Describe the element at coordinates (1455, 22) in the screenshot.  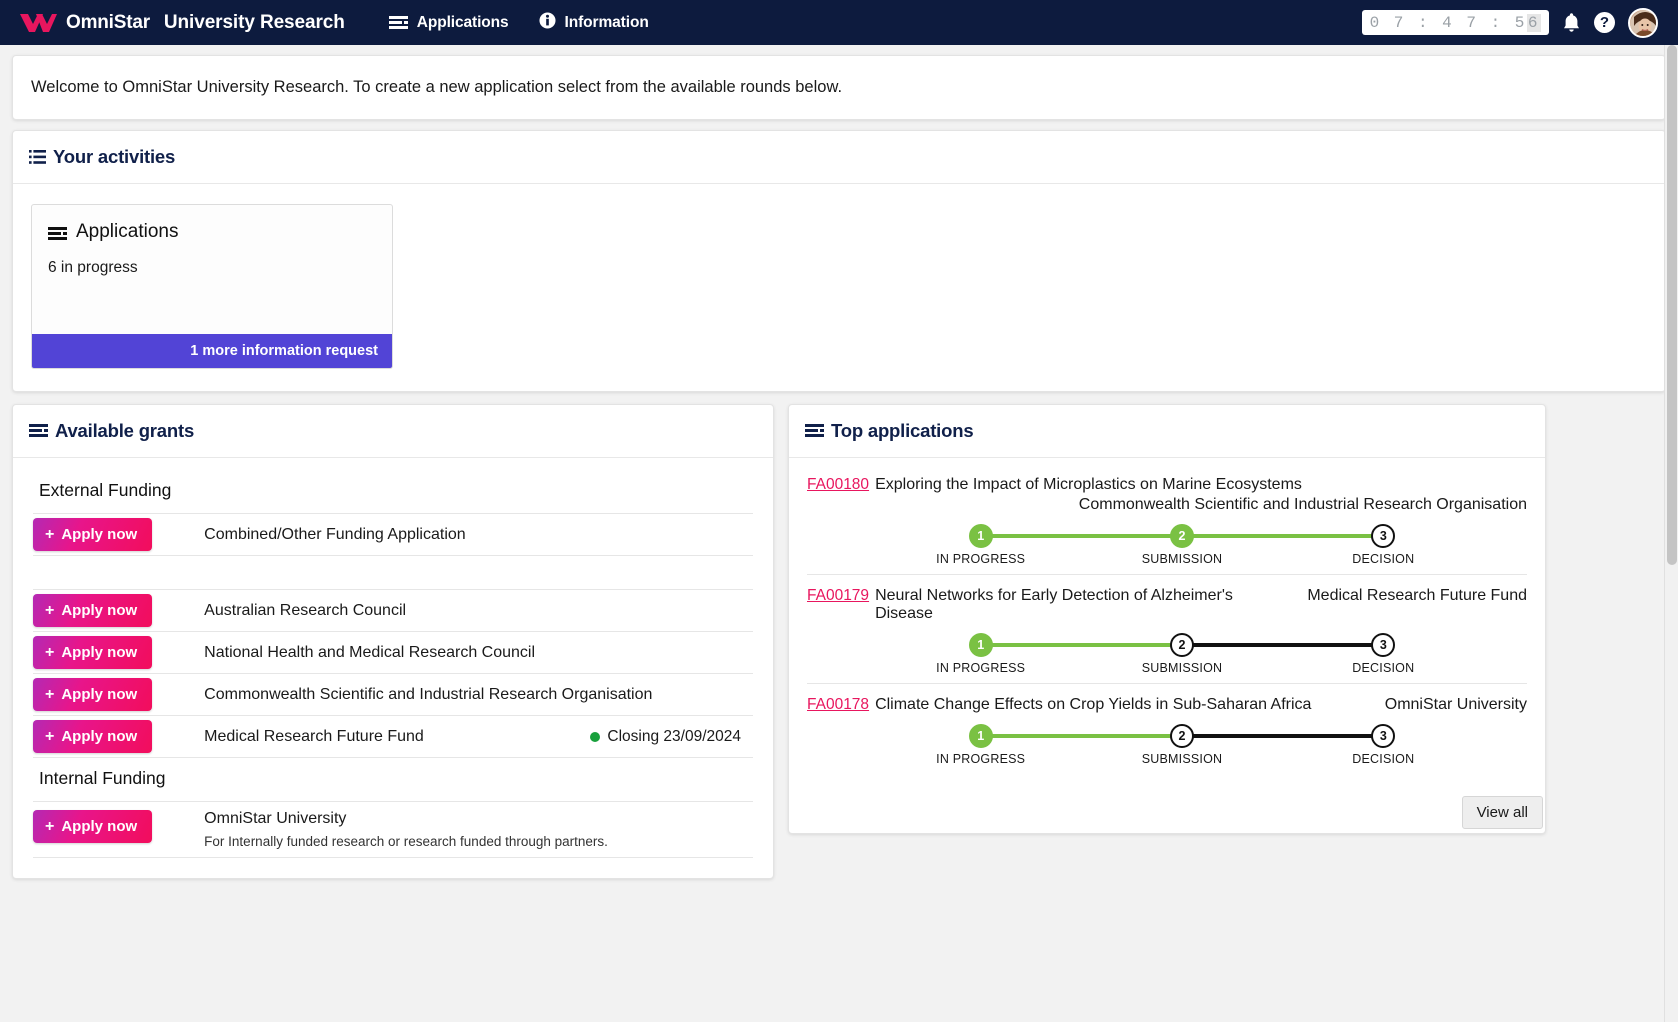
I see `session-timer: 0 7 : 4 7 : 5 6` at that location.